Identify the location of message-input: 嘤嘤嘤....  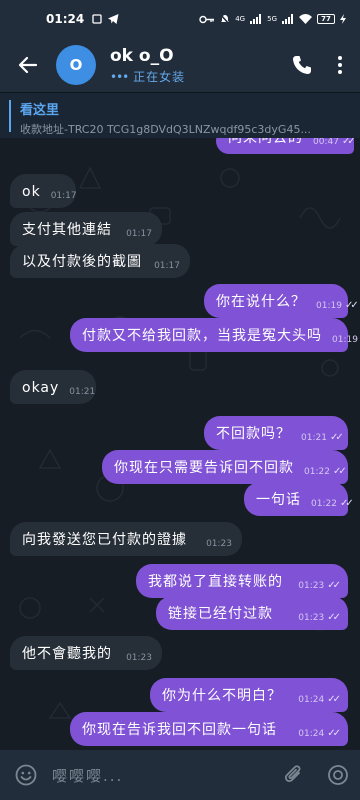
(162, 775).